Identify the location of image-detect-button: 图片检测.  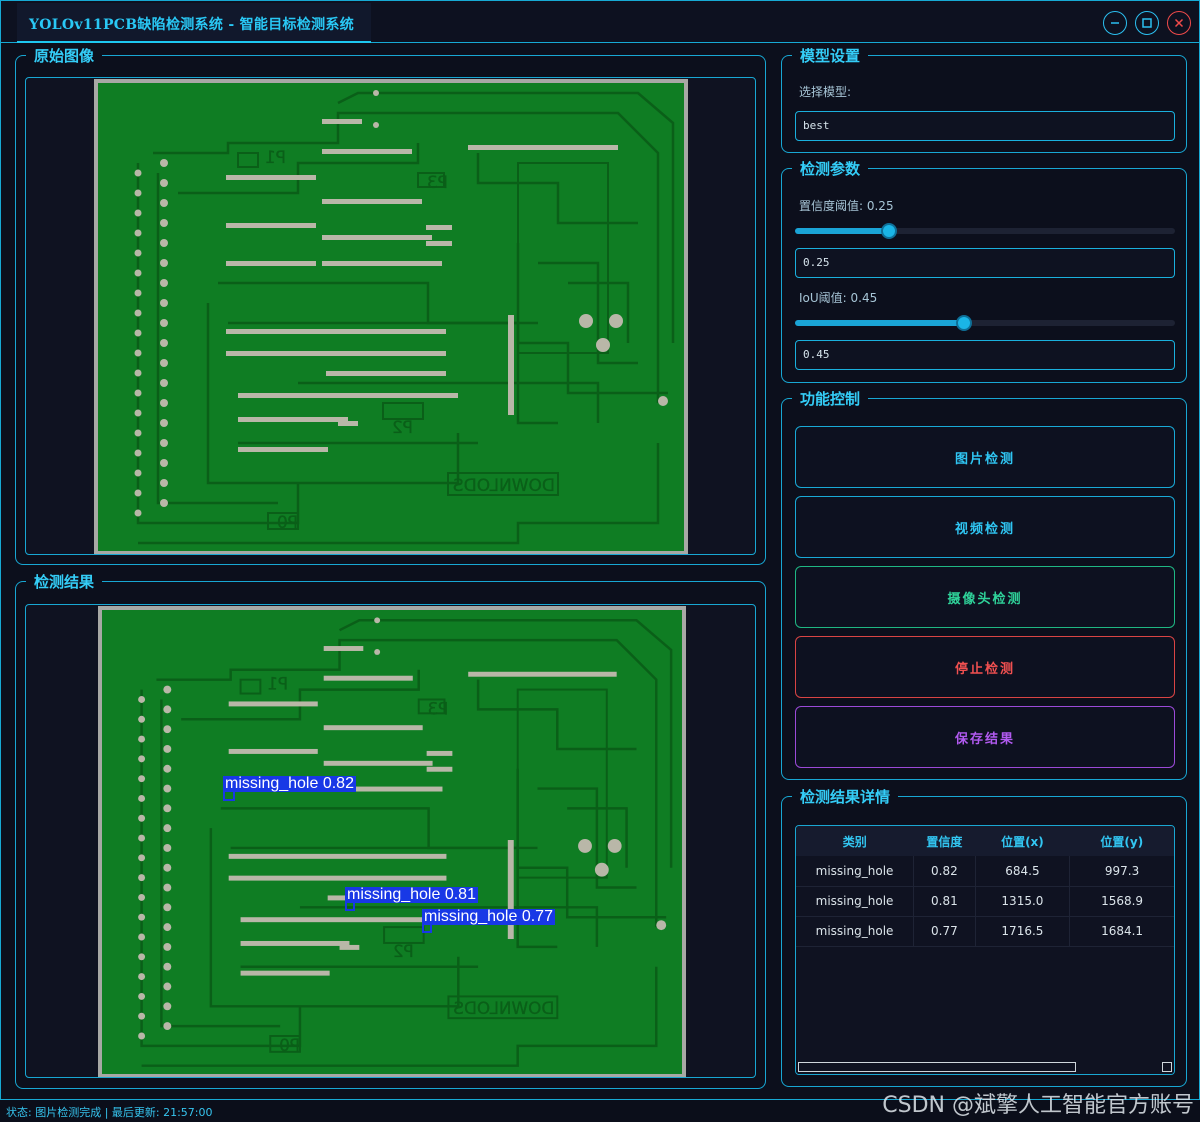
(985, 457).